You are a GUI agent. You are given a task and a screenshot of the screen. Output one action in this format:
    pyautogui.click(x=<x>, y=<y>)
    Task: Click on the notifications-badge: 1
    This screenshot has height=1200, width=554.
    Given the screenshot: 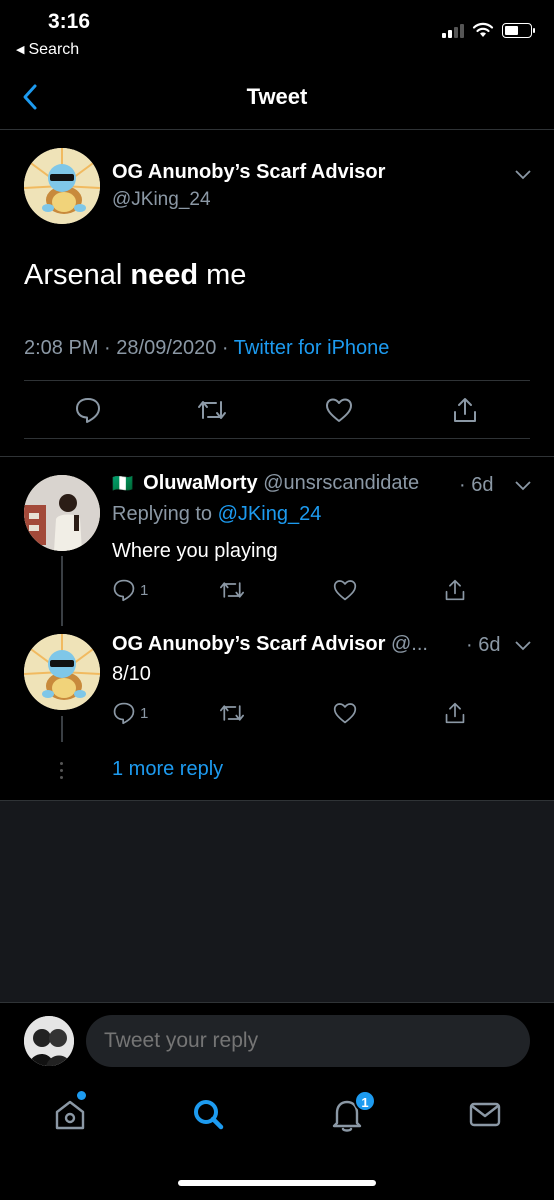 What is the action you would take?
    pyautogui.click(x=365, y=1101)
    